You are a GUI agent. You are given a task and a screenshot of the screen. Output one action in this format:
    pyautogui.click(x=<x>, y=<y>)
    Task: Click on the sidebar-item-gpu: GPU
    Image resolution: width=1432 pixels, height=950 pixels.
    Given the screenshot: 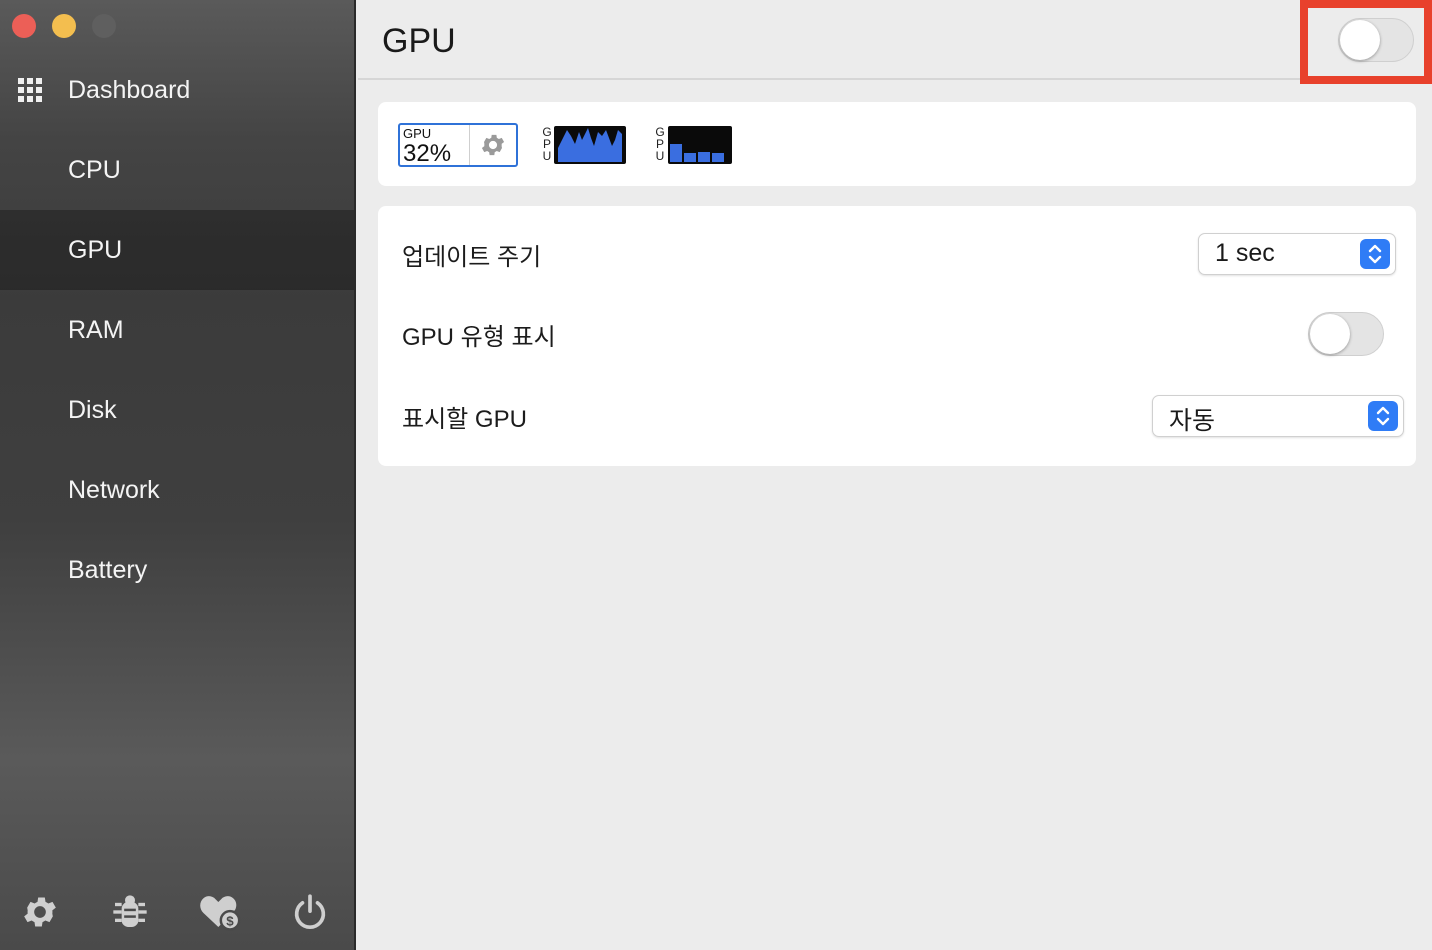 What is the action you would take?
    pyautogui.click(x=177, y=250)
    